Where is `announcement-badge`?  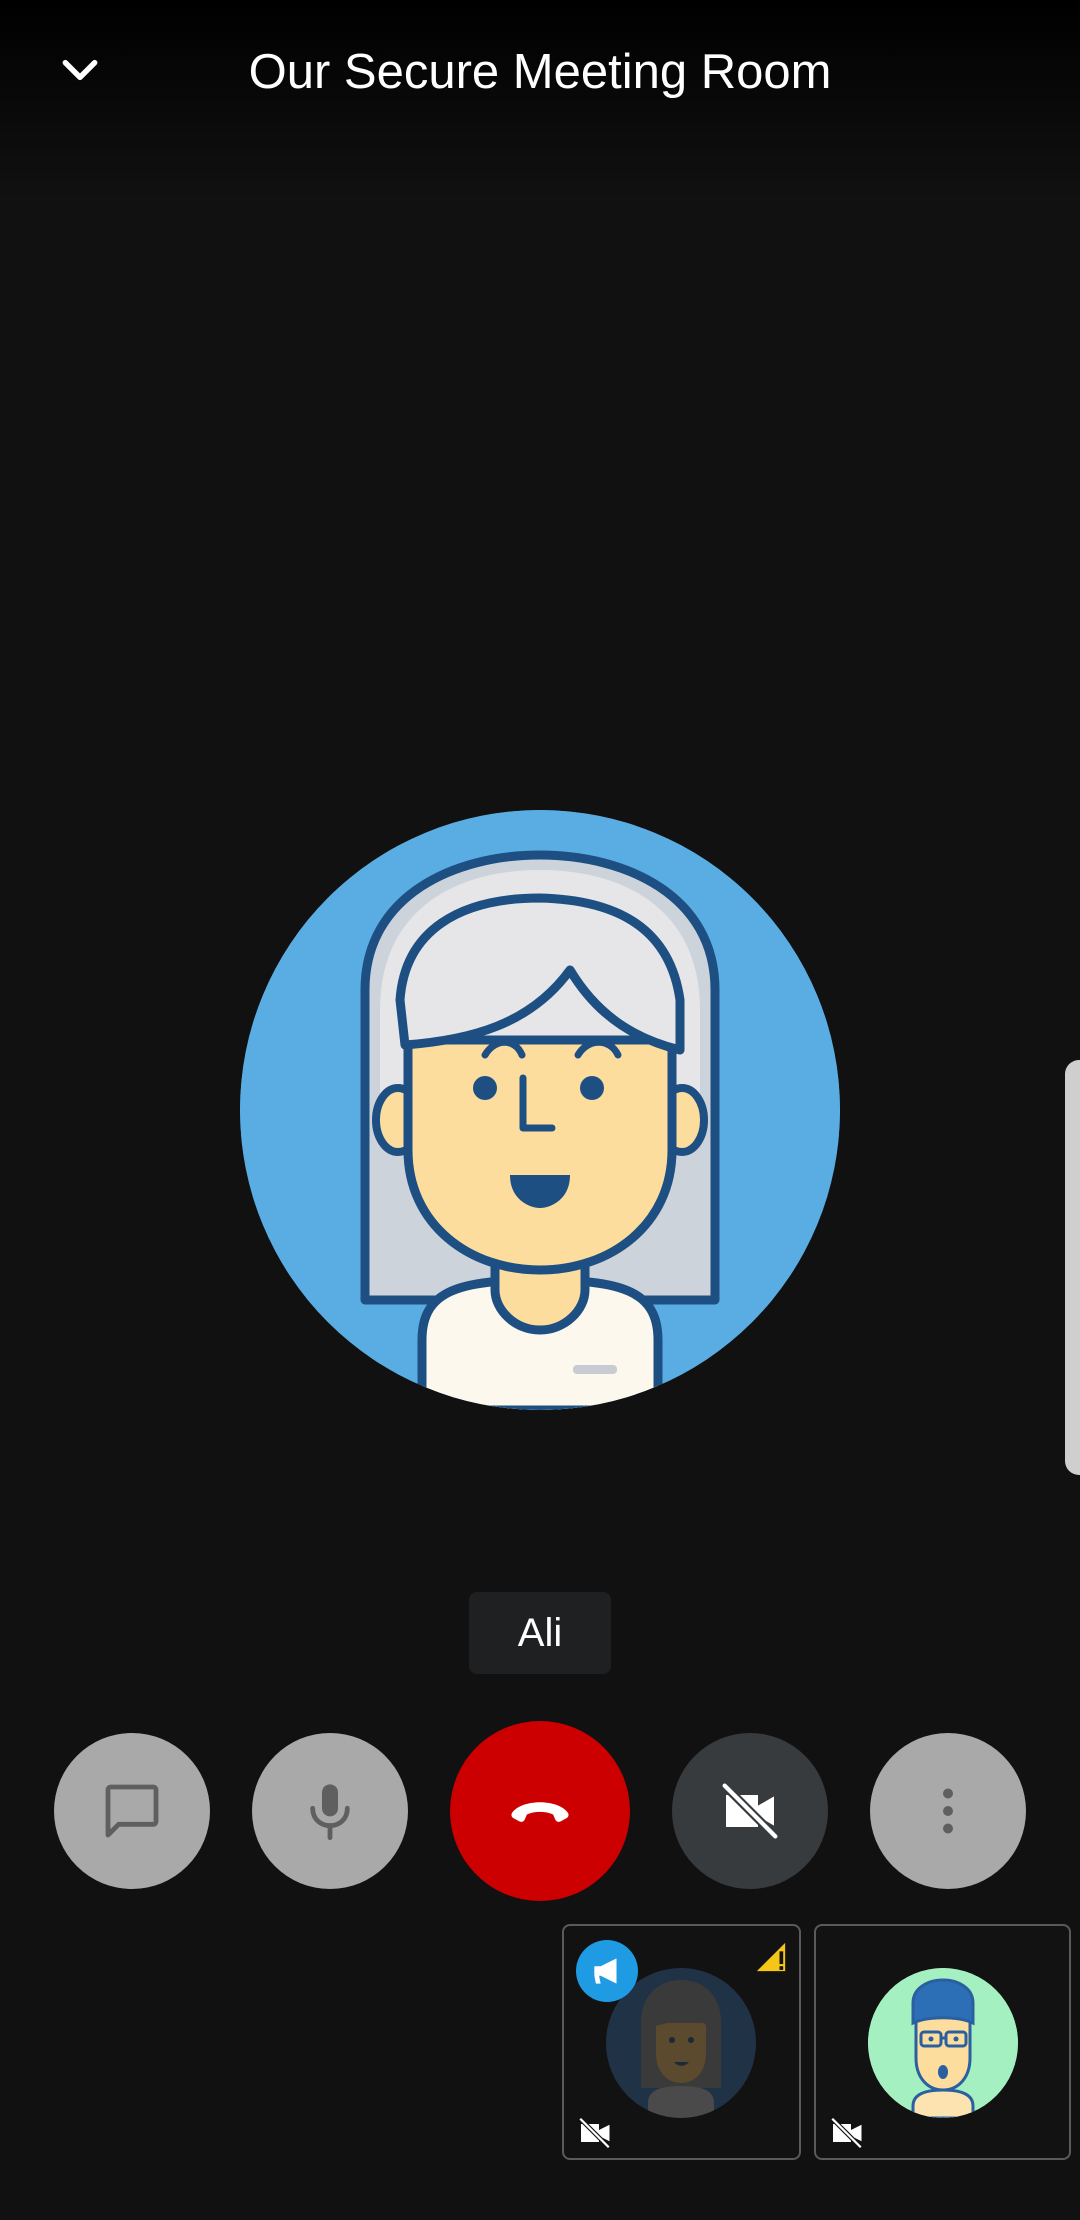 announcement-badge is located at coordinates (607, 1971).